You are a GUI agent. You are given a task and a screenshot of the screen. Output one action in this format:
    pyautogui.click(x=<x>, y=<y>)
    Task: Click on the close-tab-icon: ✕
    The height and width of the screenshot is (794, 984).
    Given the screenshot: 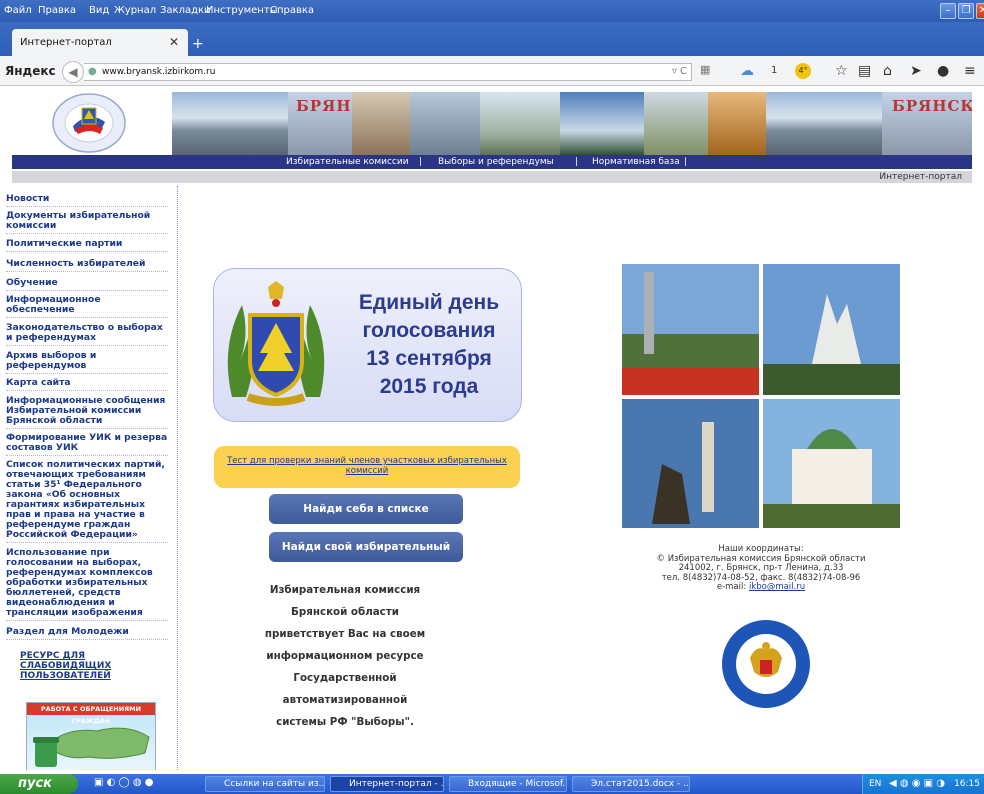 What is the action you would take?
    pyautogui.click(x=174, y=42)
    